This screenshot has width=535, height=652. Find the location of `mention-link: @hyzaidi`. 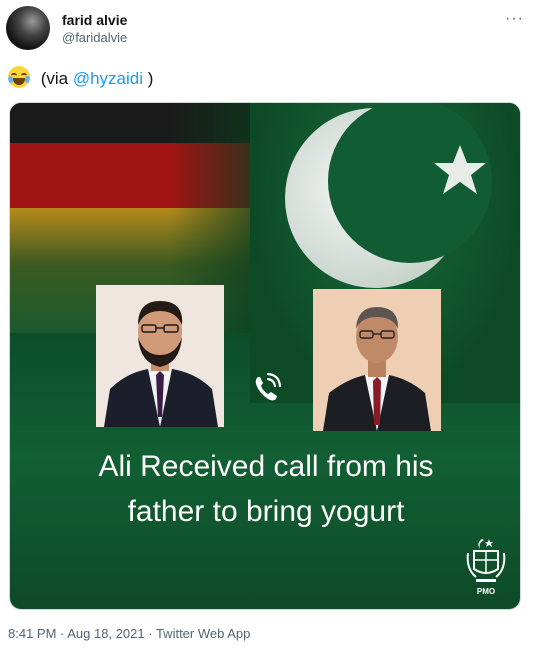

mention-link: @hyzaidi is located at coordinates (108, 78).